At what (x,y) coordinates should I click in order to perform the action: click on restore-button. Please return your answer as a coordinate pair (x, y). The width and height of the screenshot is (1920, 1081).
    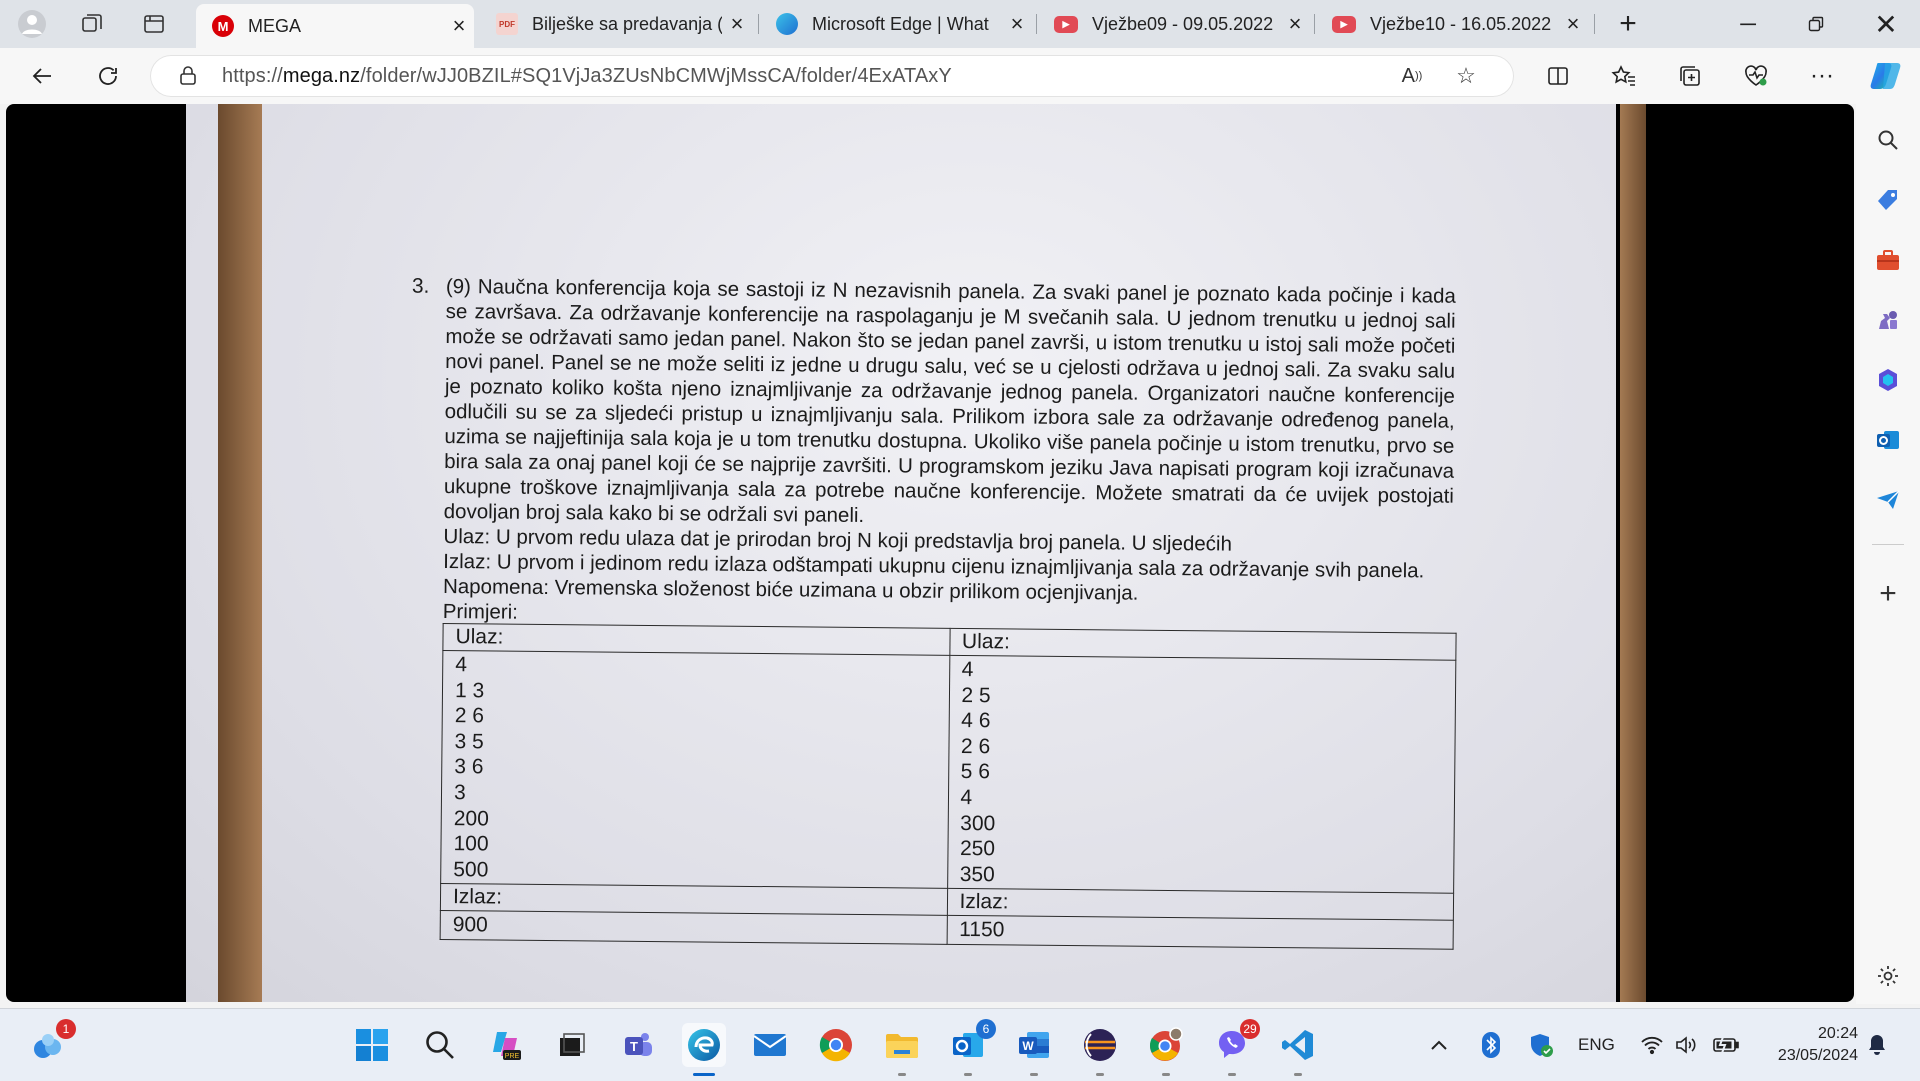
    Looking at the image, I should click on (1816, 24).